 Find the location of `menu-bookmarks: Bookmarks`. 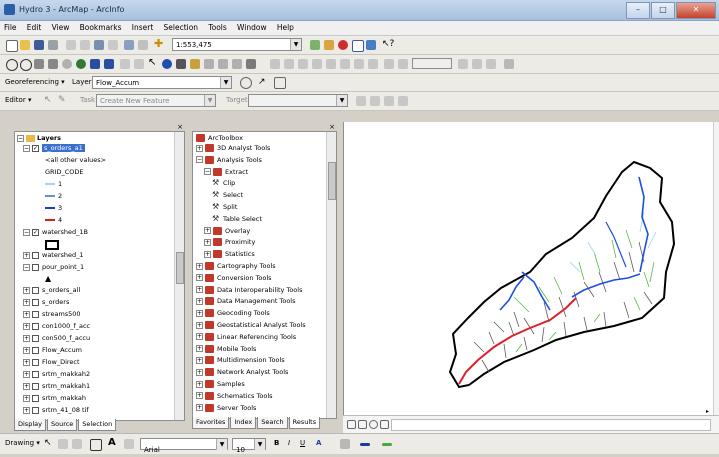

menu-bookmarks: Bookmarks is located at coordinates (101, 28).